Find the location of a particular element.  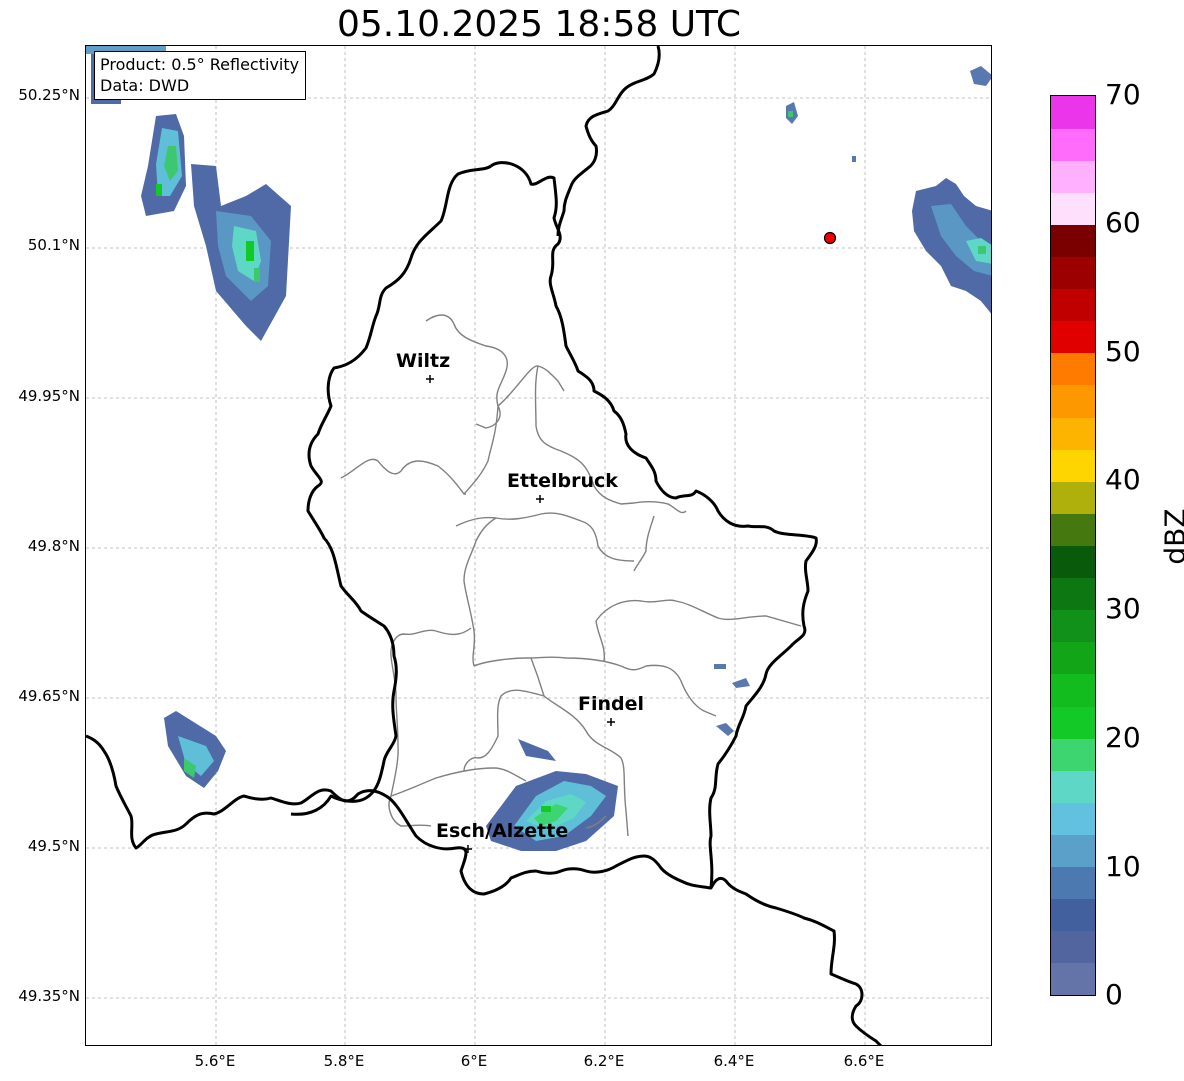

colorbar is located at coordinates (1073, 545).